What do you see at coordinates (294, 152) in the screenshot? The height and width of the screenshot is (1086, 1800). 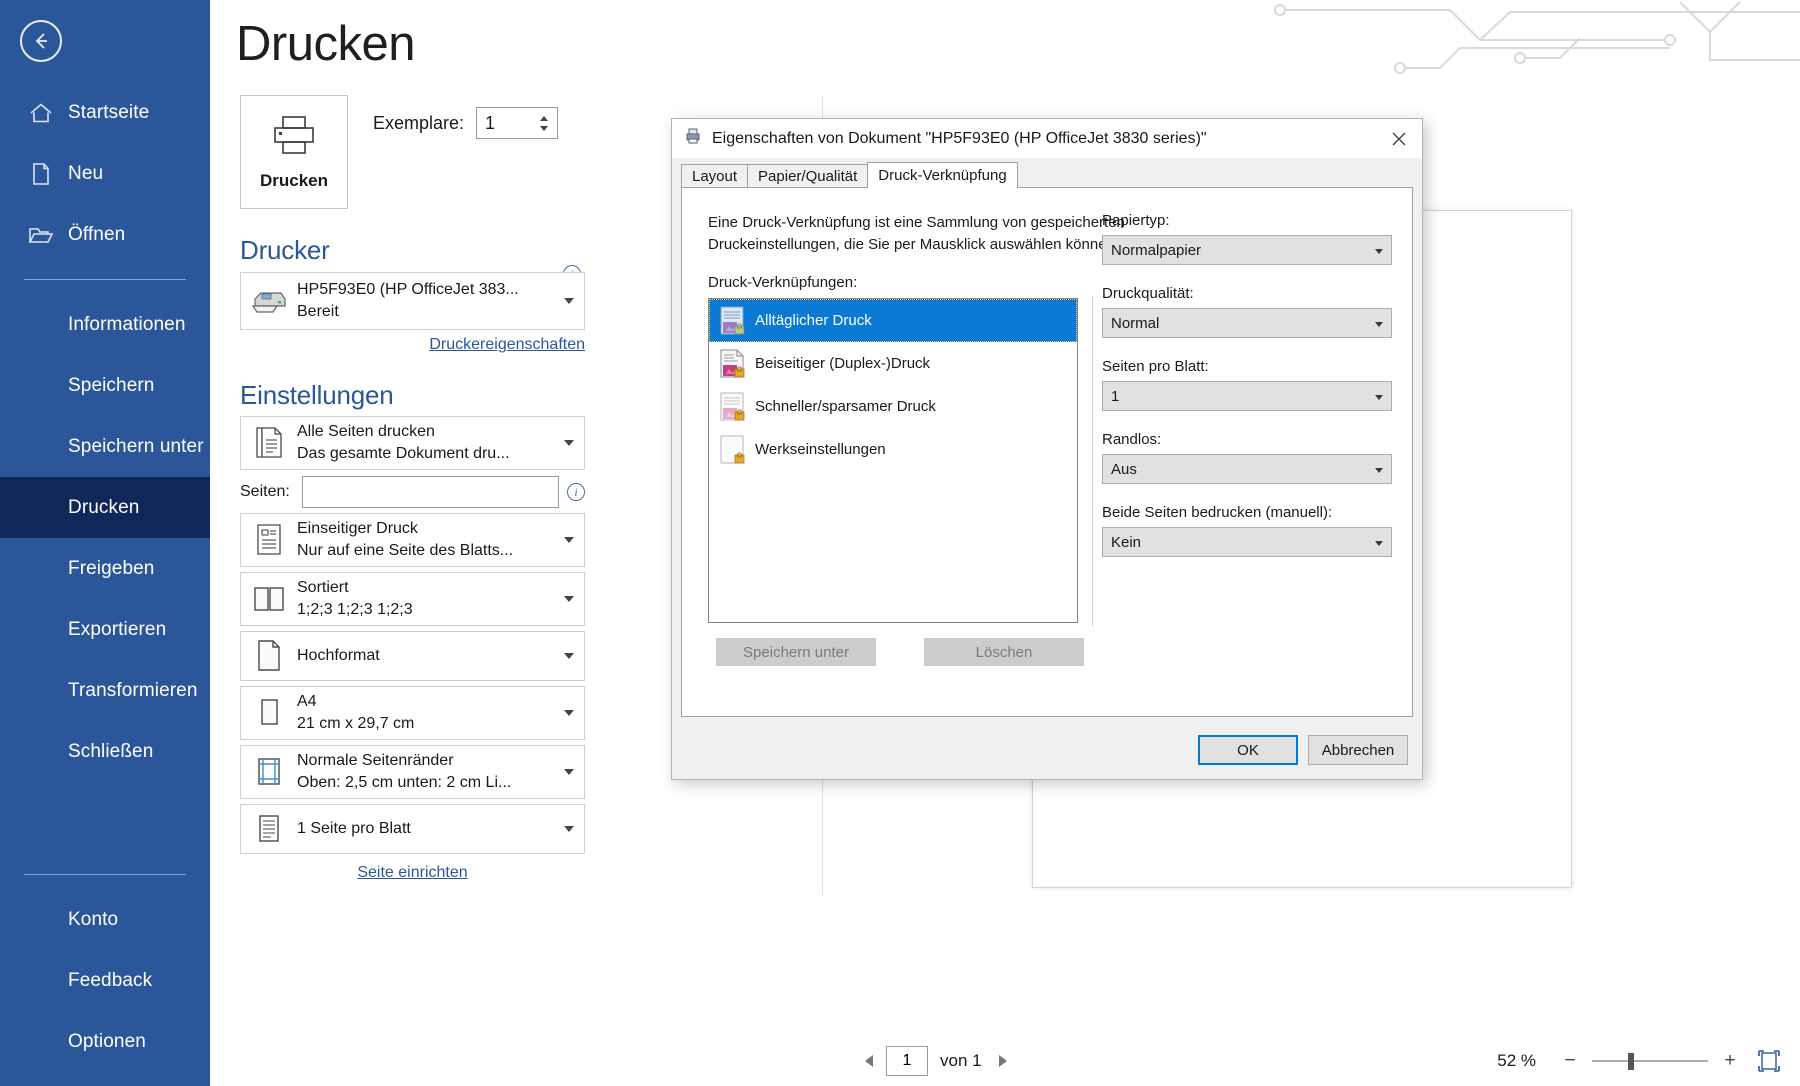 I see `print-button: Drucken` at bounding box center [294, 152].